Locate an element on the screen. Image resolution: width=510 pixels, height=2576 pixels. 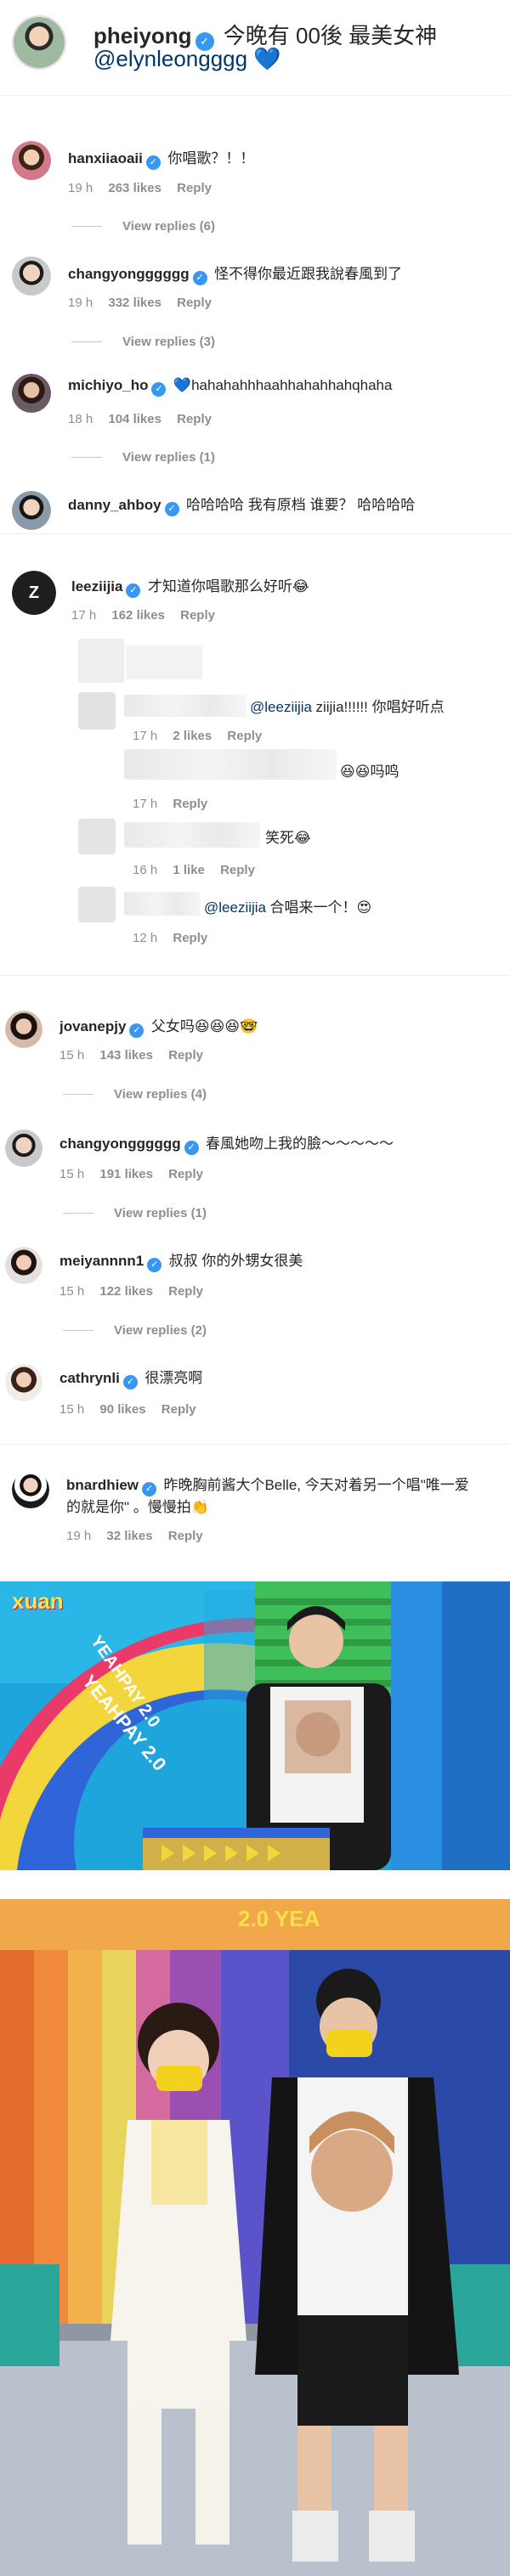
comment-likes: 162 likes is located at coordinates (138, 615).